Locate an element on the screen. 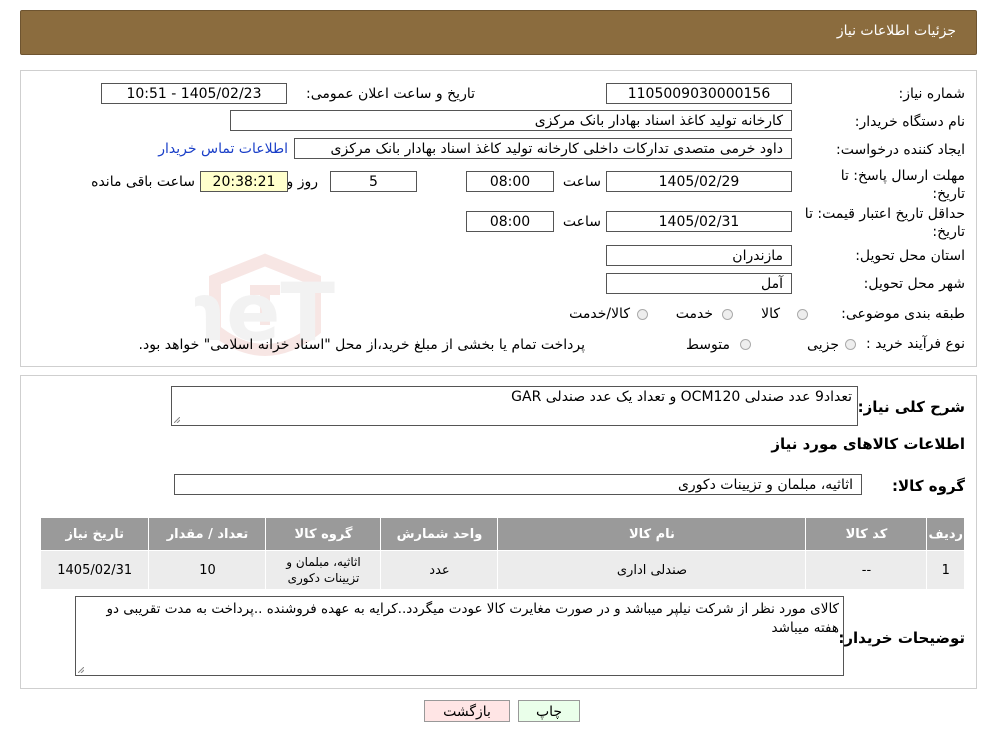 The image size is (985, 744). col-unit: واحد شمارش is located at coordinates (439, 534).